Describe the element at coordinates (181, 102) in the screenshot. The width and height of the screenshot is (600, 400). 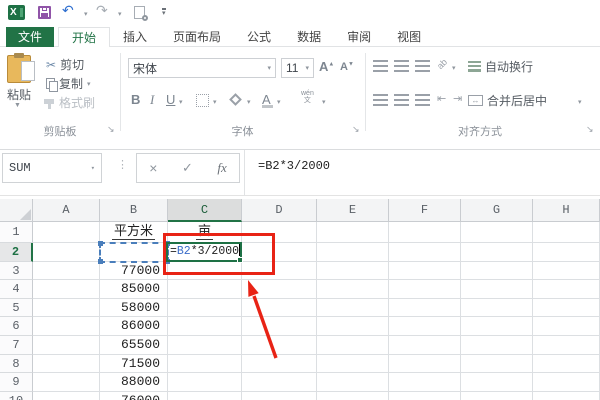
I see `underline-dropdown-icon: ▾` at that location.